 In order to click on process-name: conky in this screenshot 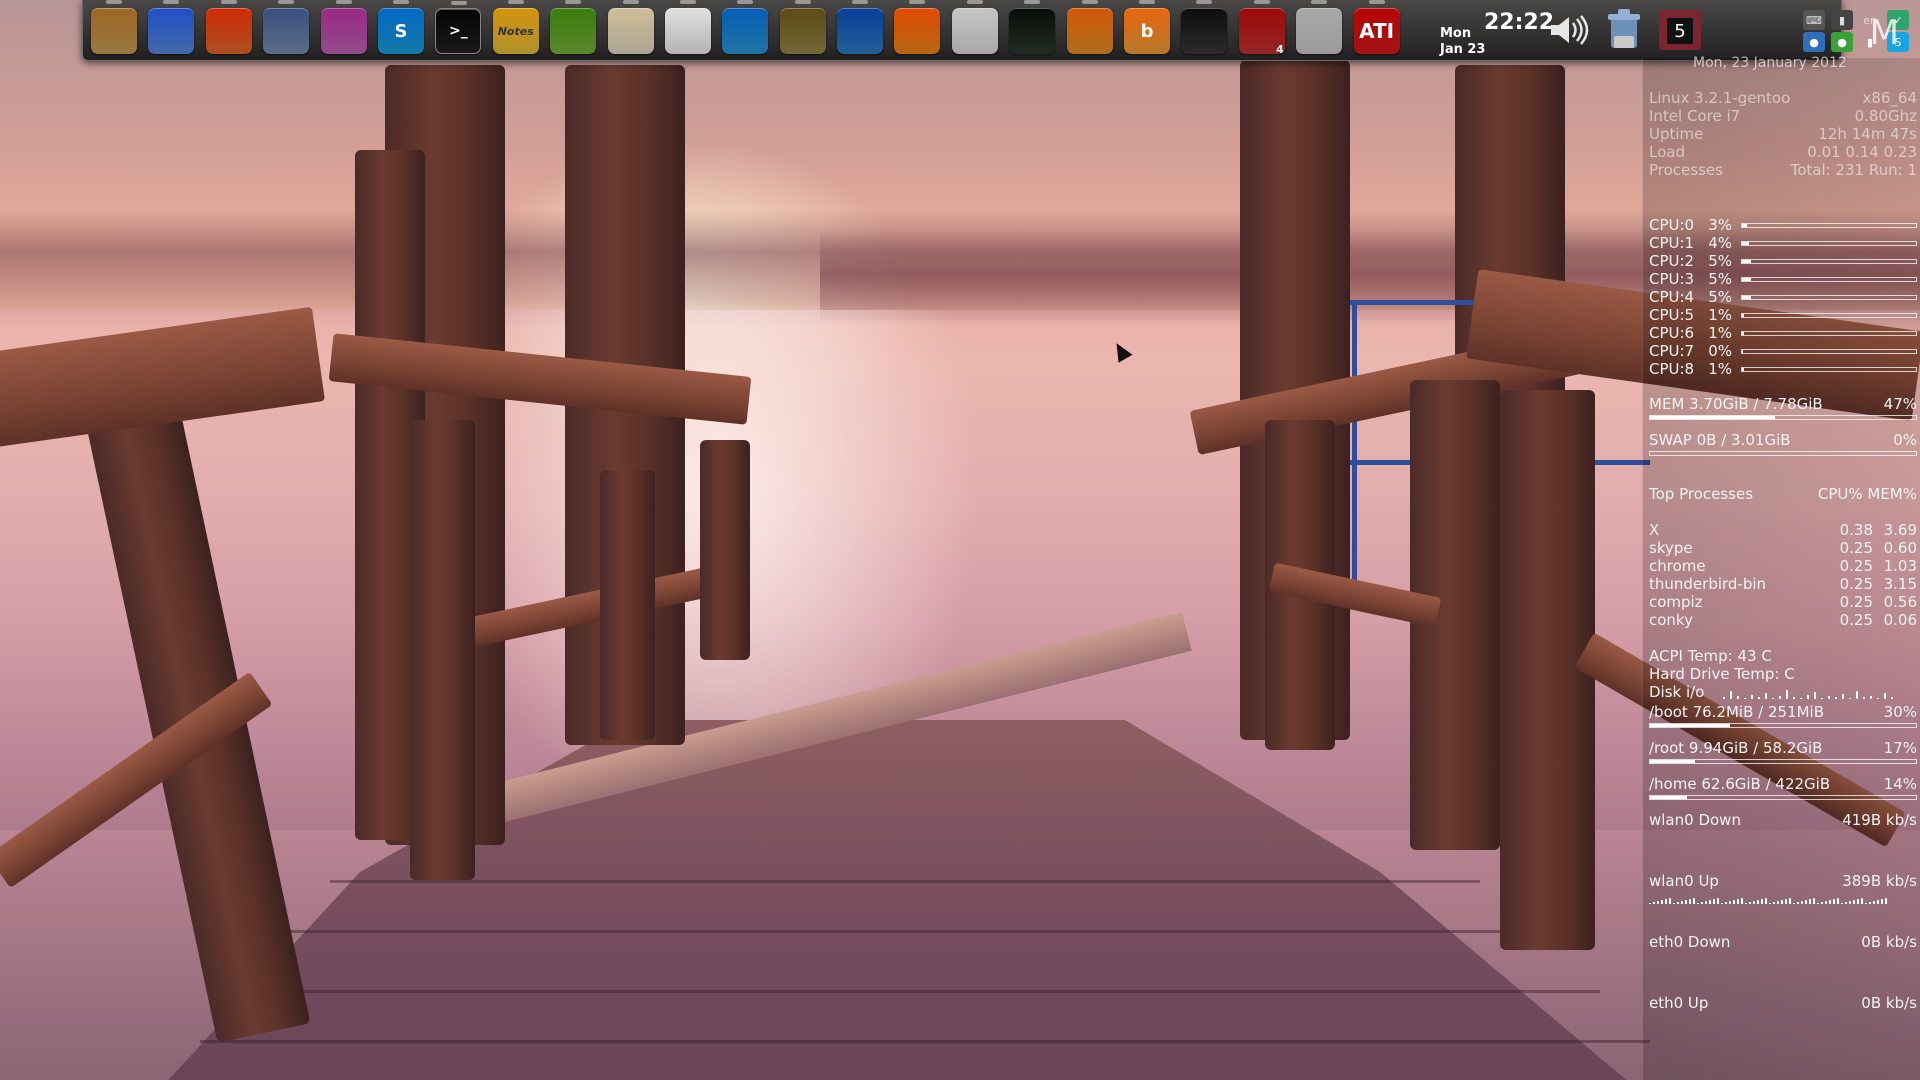, I will do `click(1671, 620)`.